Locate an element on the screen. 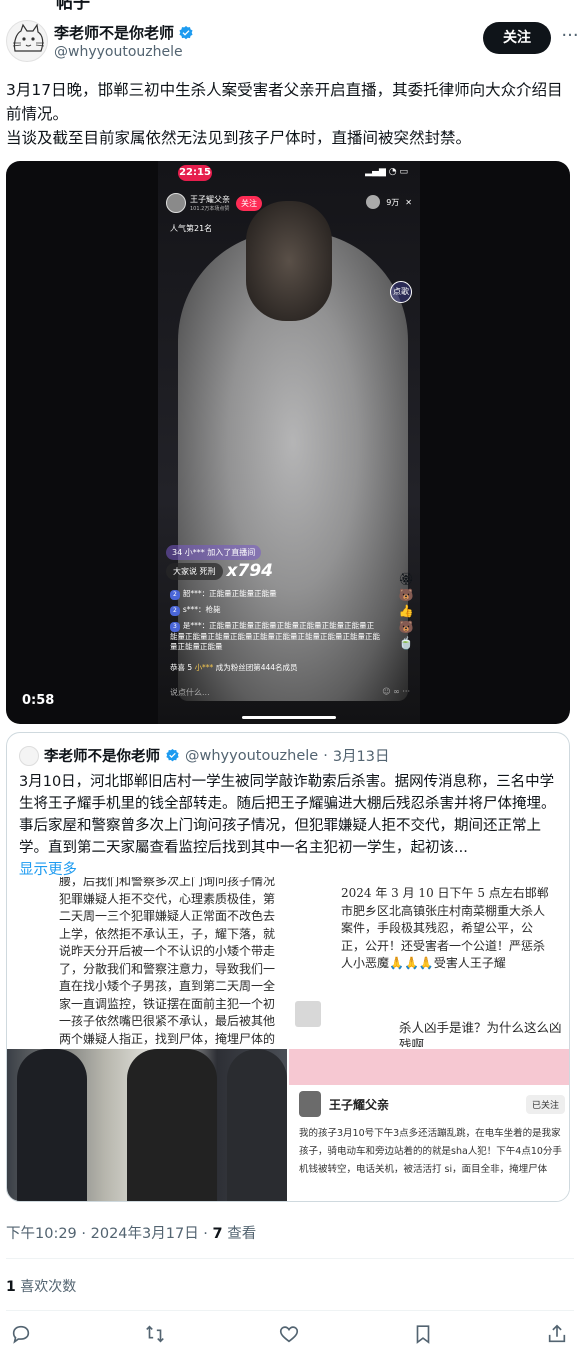 The image size is (586, 1349). person-head is located at coordinates (289, 261).